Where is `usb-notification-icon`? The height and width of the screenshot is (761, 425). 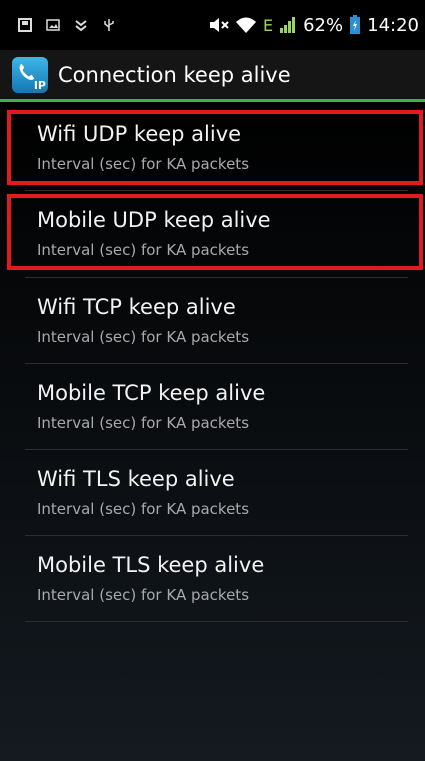
usb-notification-icon is located at coordinates (25, 25).